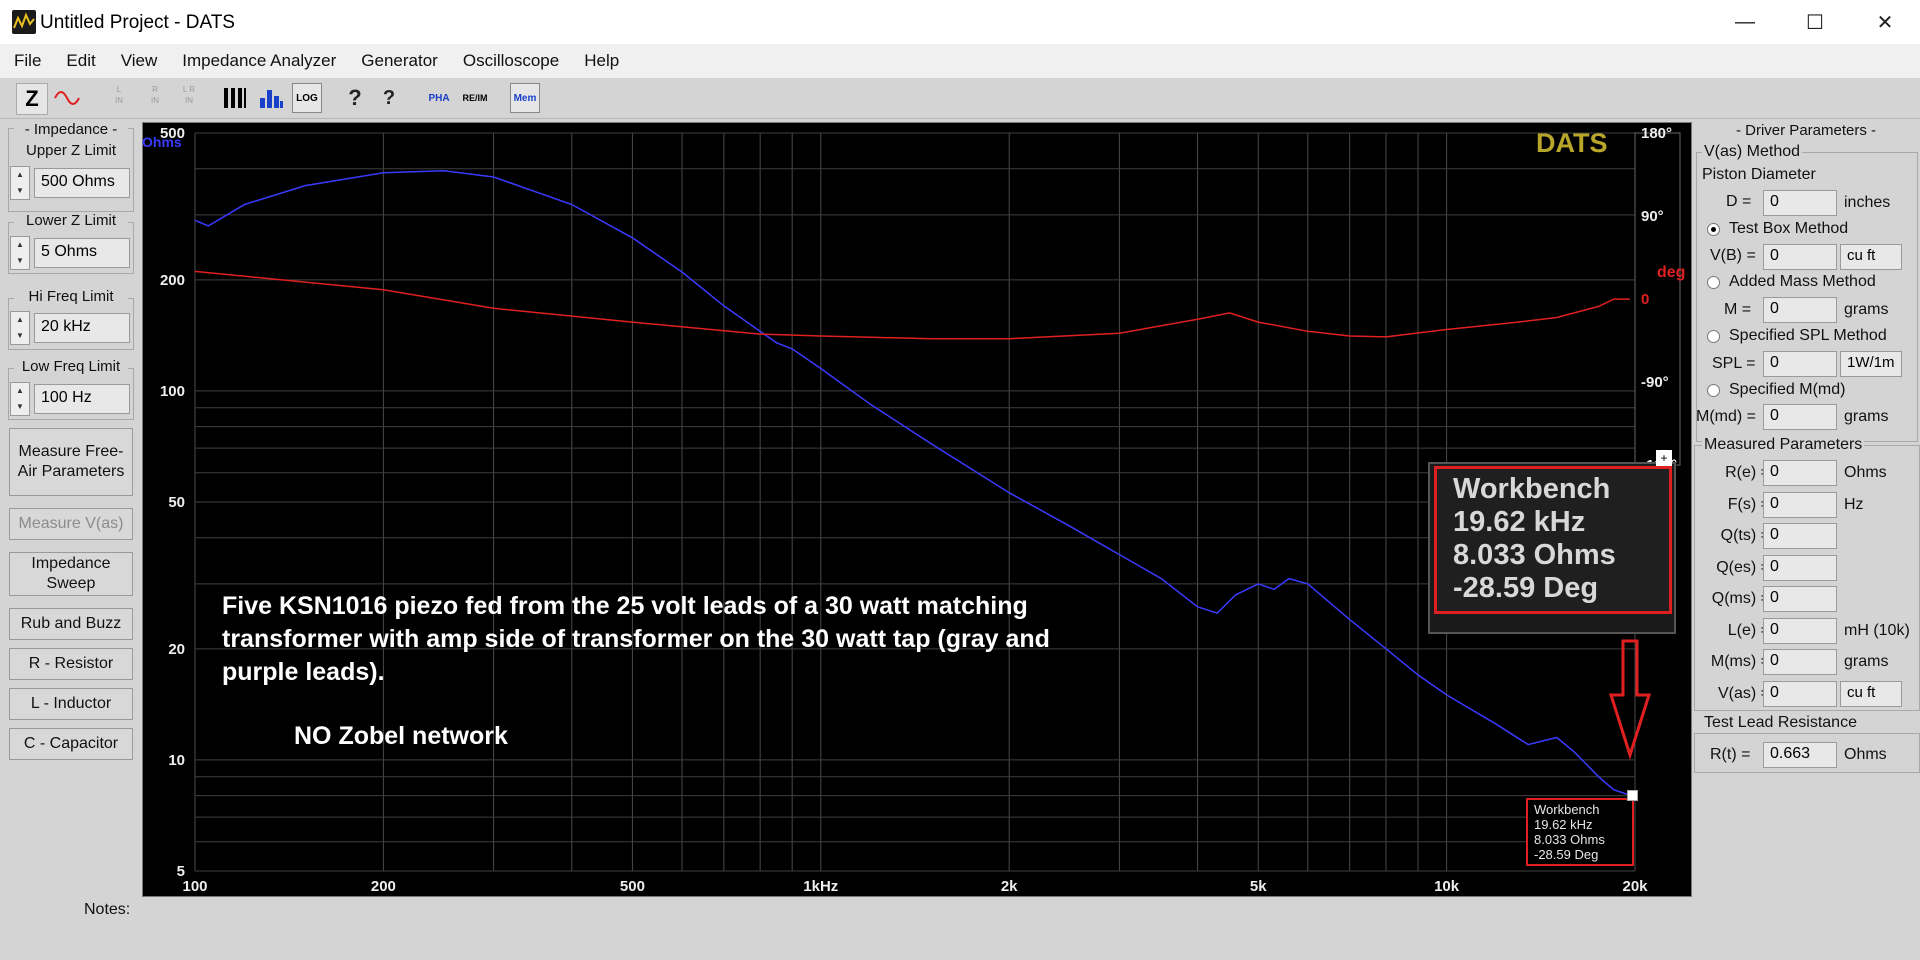  Describe the element at coordinates (119, 98) in the screenshot. I see `left-in-icon: L IN` at that location.